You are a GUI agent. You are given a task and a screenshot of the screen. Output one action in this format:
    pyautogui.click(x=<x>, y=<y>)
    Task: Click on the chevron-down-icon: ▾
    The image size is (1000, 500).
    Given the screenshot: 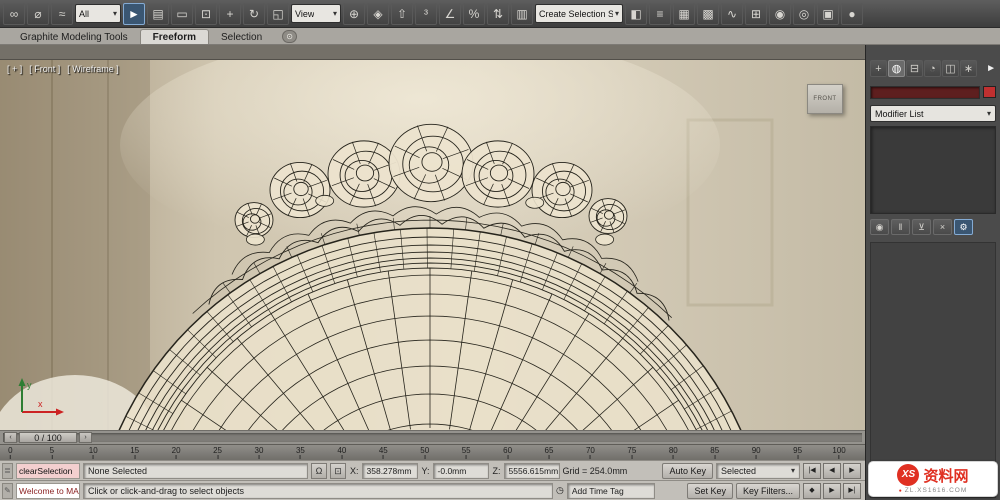 What is the action you would take?
    pyautogui.click(x=334, y=13)
    